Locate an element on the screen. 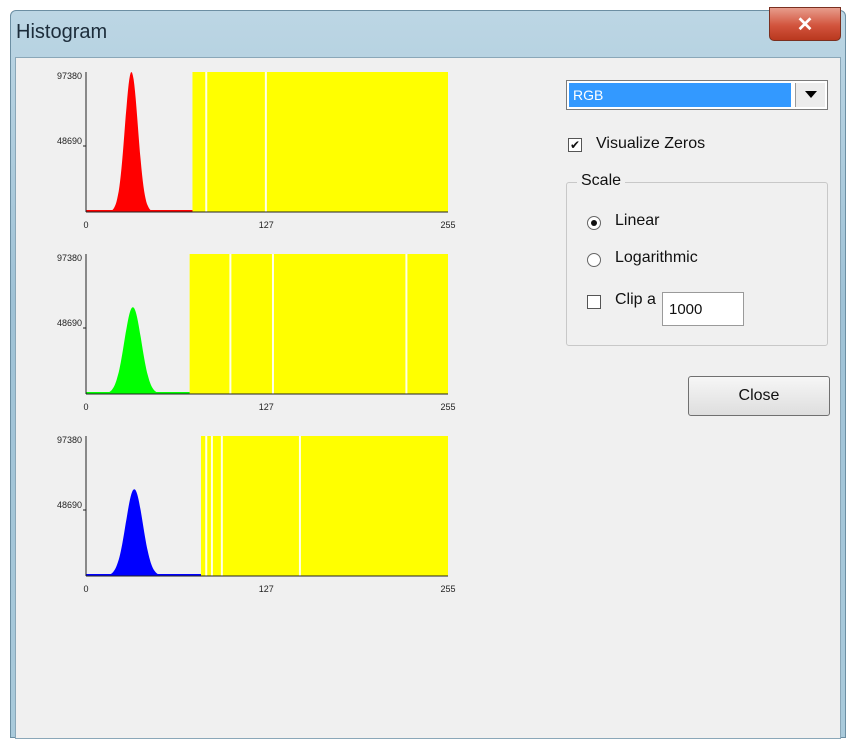  green-x-tick-label: 0 is located at coordinates (85, 407).